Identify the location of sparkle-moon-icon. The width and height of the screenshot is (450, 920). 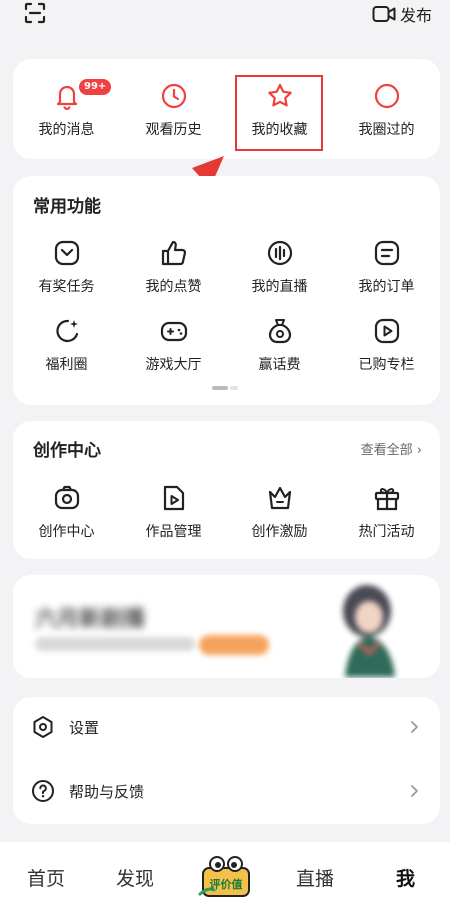
(66, 331).